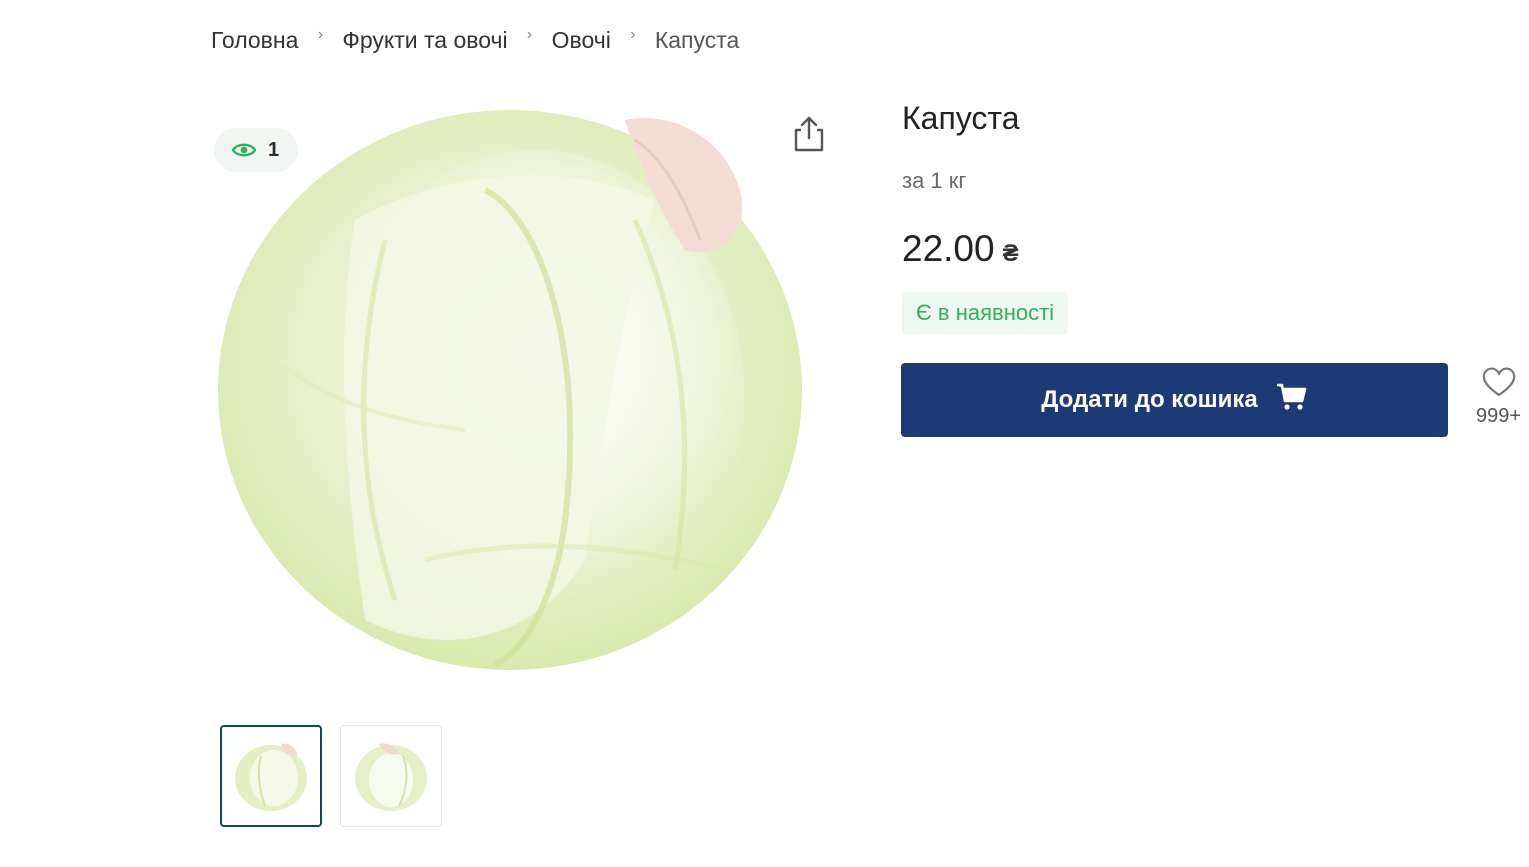 Image resolution: width=1529 pixels, height=867 pixels. I want to click on favorites-count: 999+, so click(1498, 416).